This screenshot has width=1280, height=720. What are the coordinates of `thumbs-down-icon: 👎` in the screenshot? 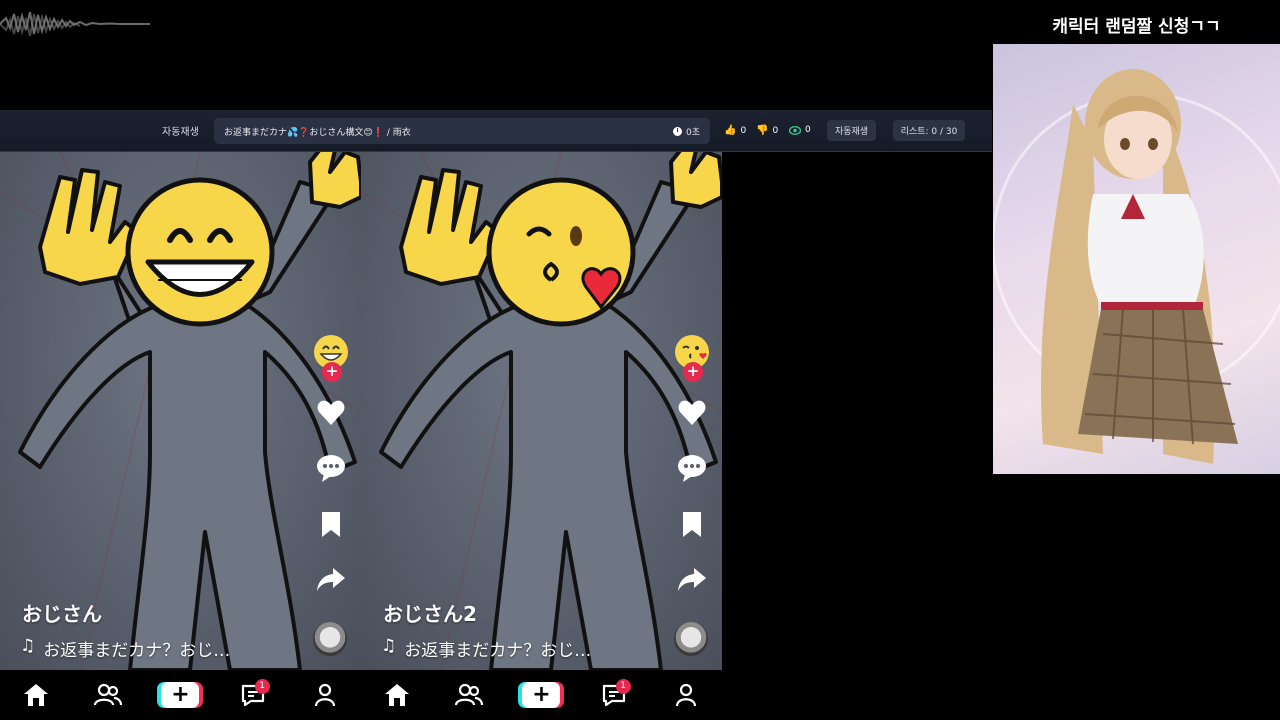 It's located at (762, 130).